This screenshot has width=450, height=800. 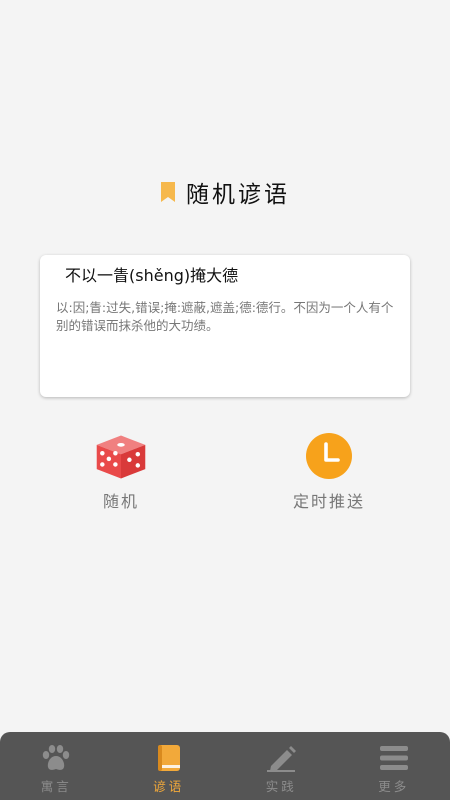 I want to click on tab-practice: 实践, so click(x=281, y=766).